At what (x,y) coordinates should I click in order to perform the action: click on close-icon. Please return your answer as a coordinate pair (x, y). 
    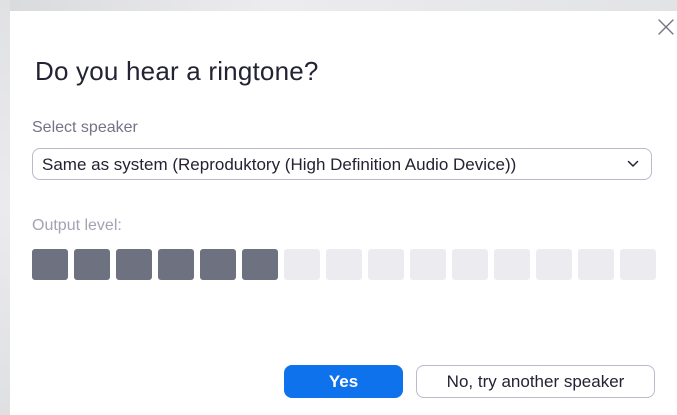
    Looking at the image, I should click on (666, 27).